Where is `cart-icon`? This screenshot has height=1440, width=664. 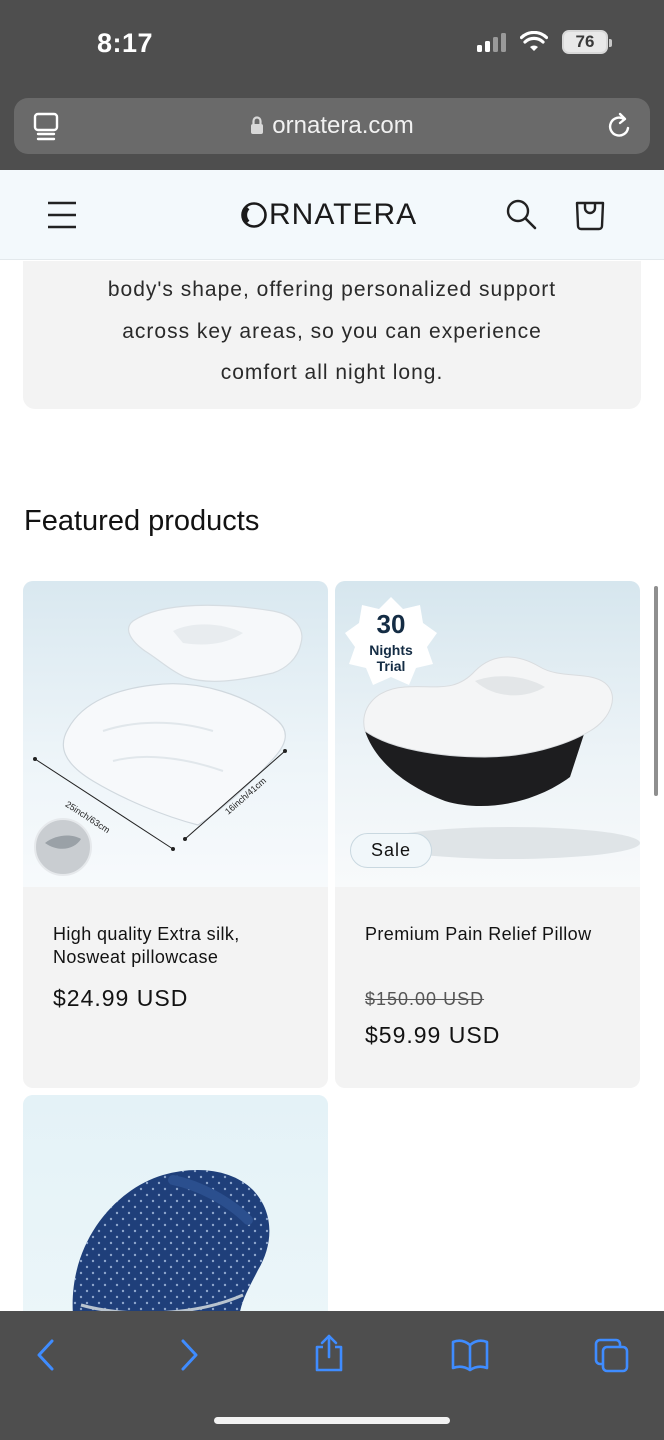
cart-icon is located at coordinates (590, 214).